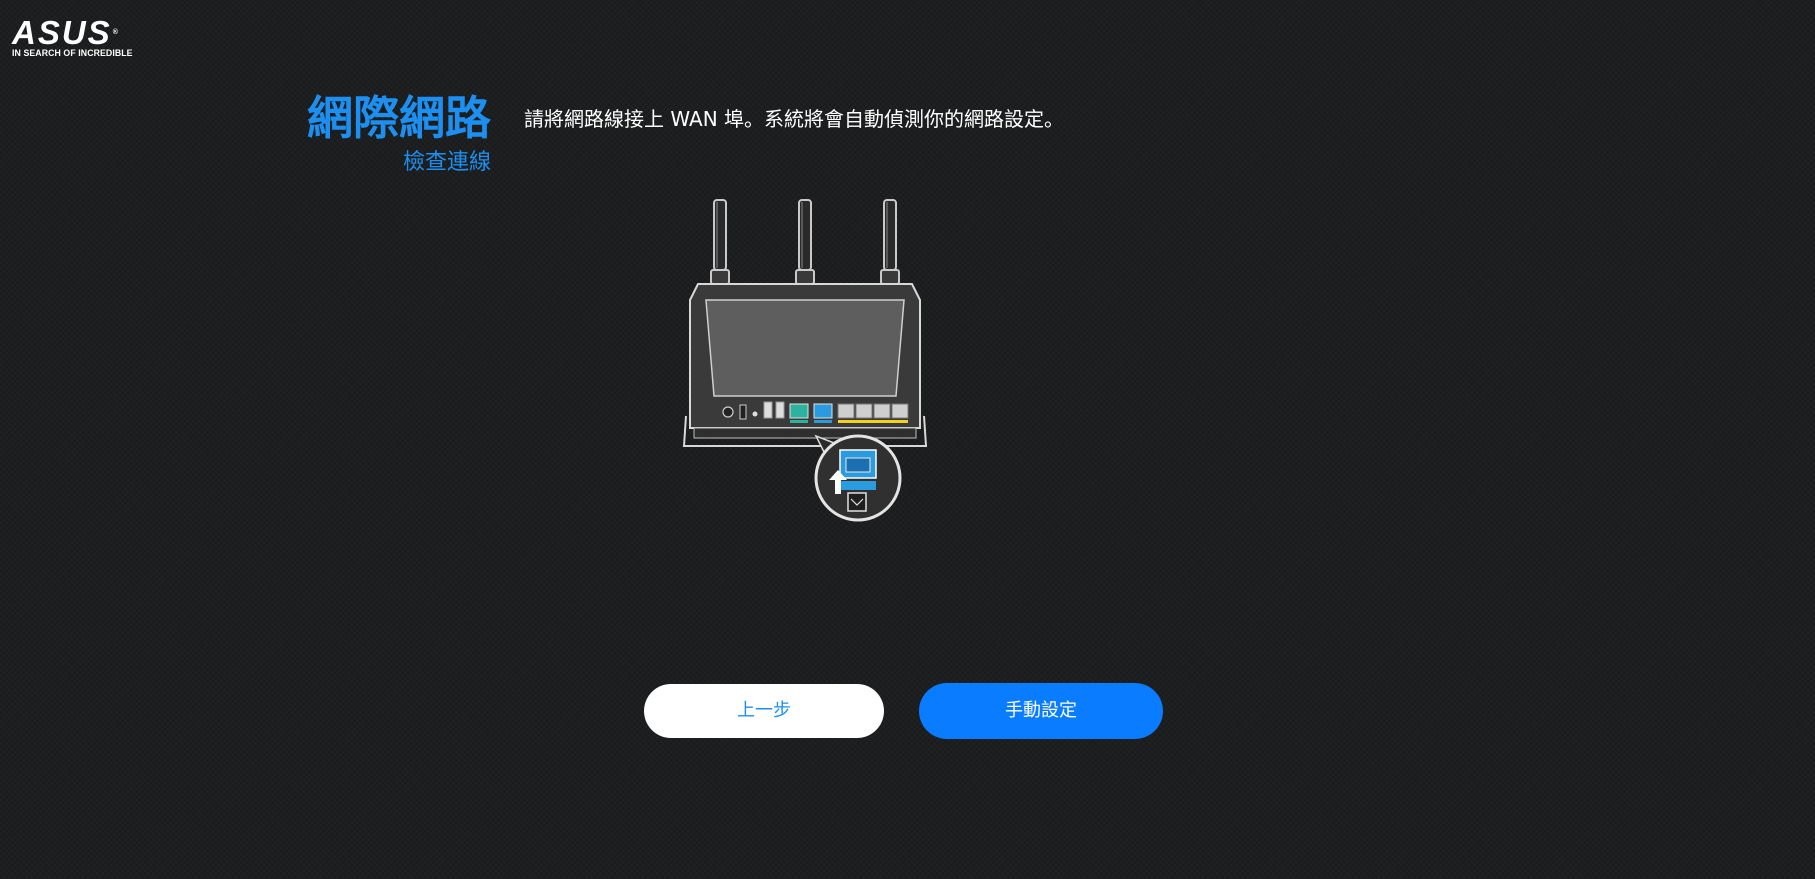 The image size is (1815, 879). What do you see at coordinates (805, 242) in the screenshot?
I see `antenna-middle` at bounding box center [805, 242].